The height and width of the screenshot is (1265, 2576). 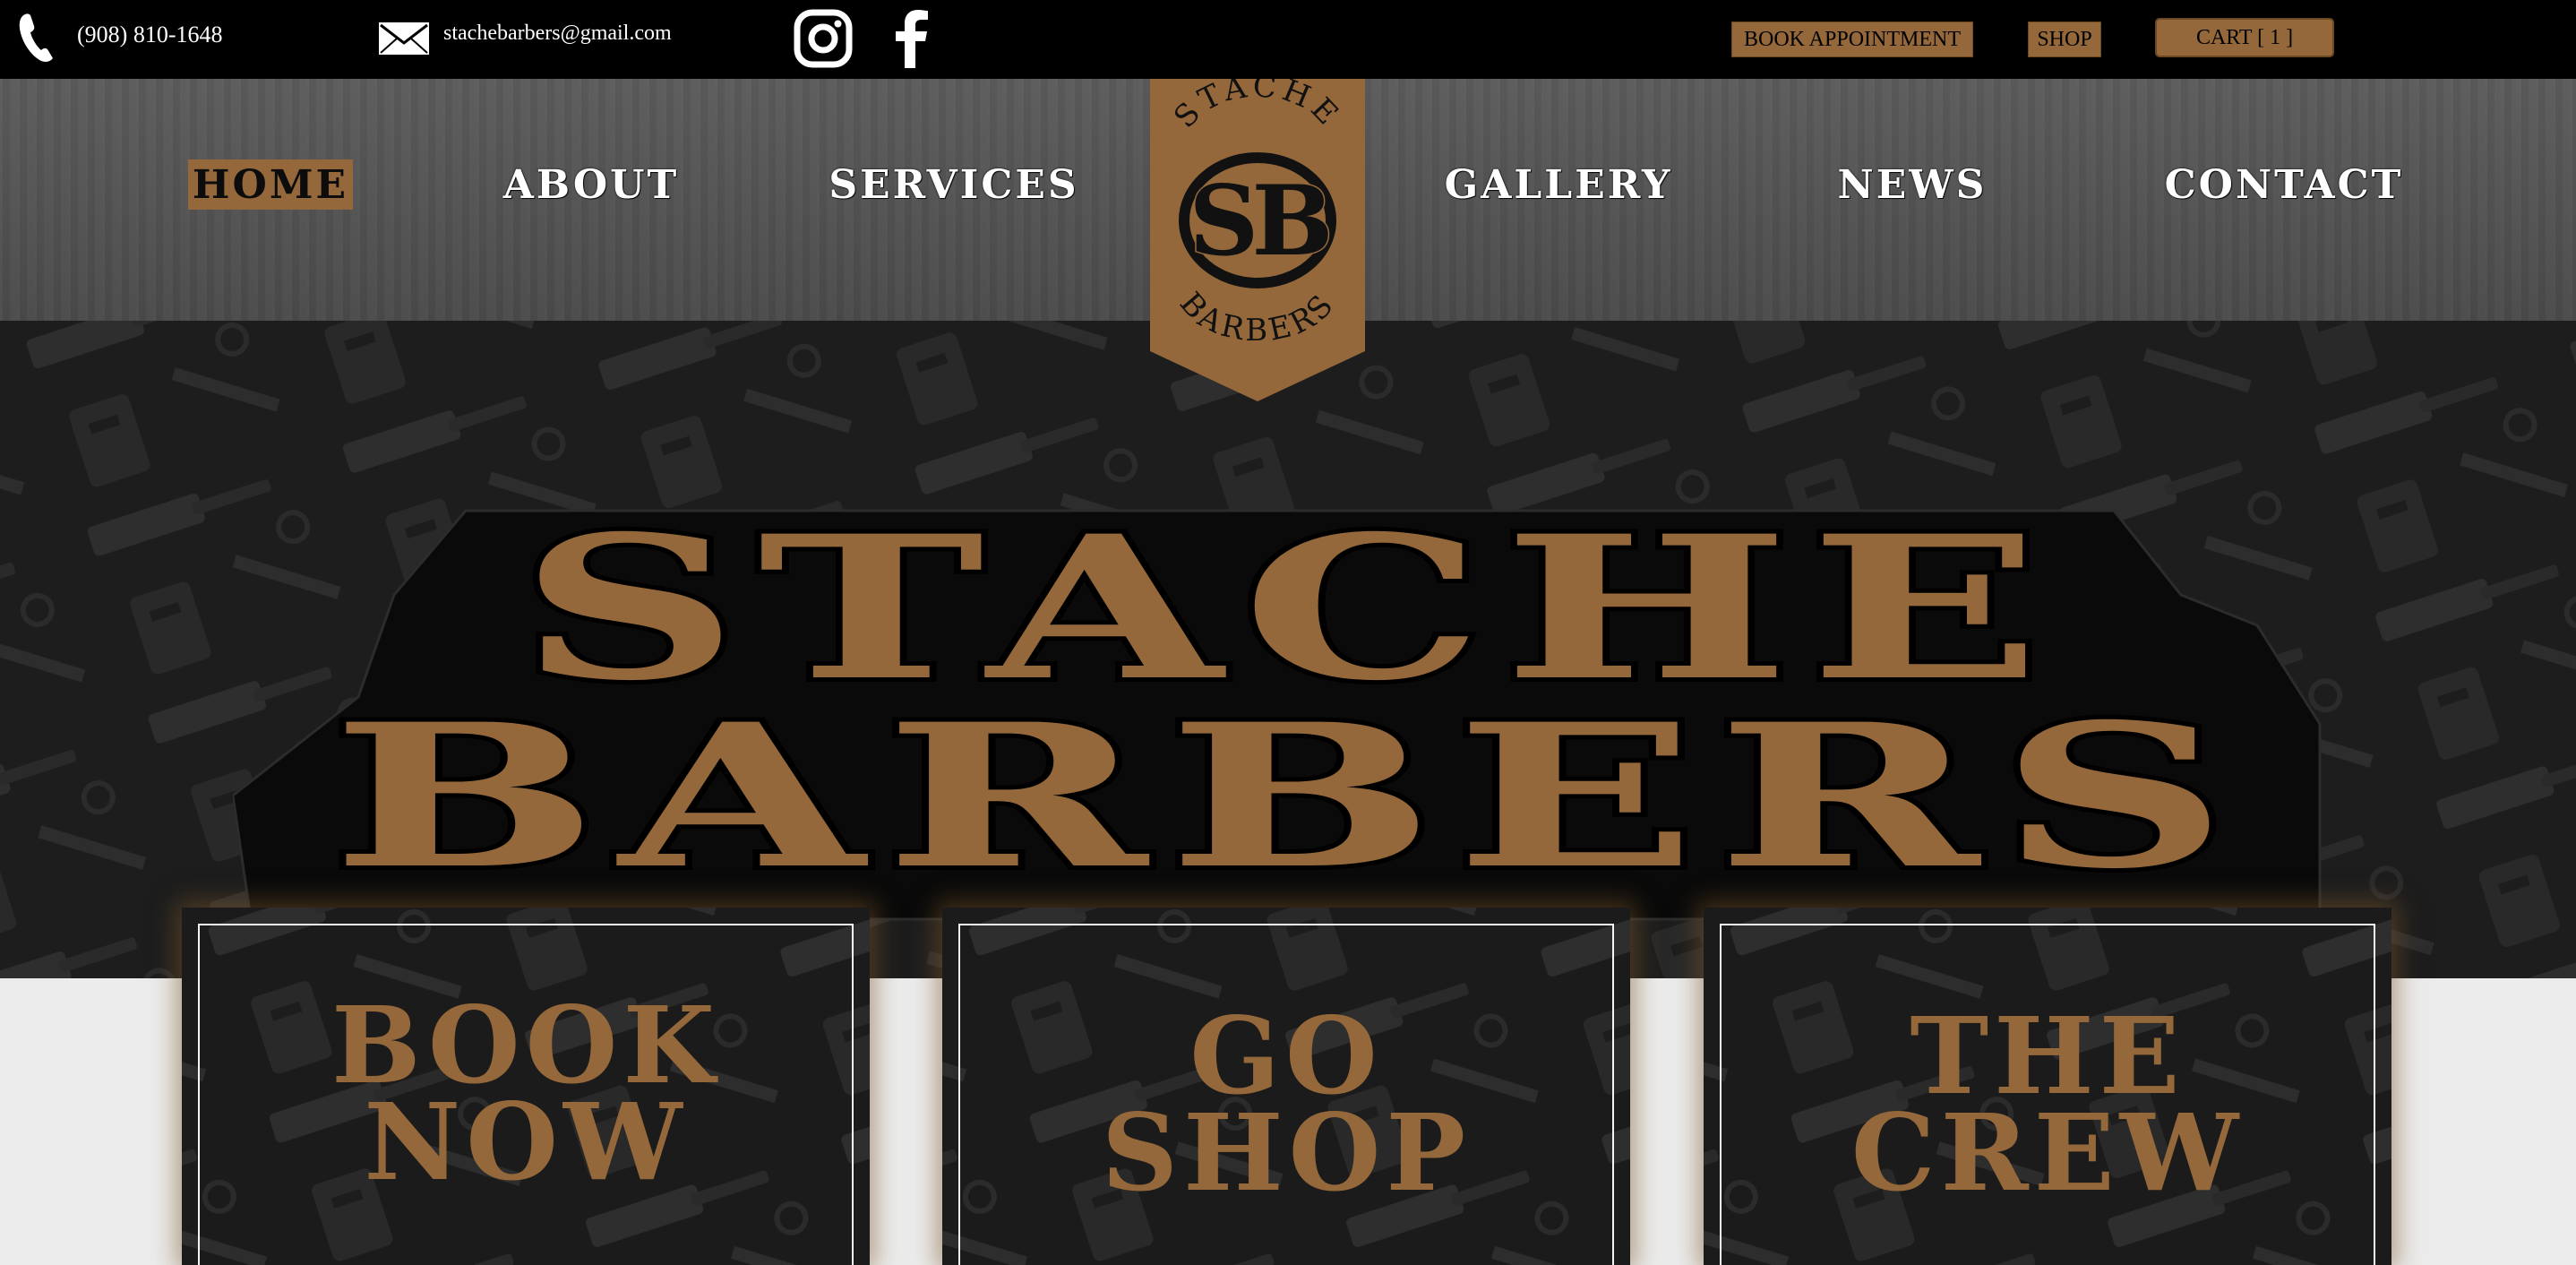 I want to click on book-appointment-button: BOOK APPOINTMENT, so click(x=1852, y=39).